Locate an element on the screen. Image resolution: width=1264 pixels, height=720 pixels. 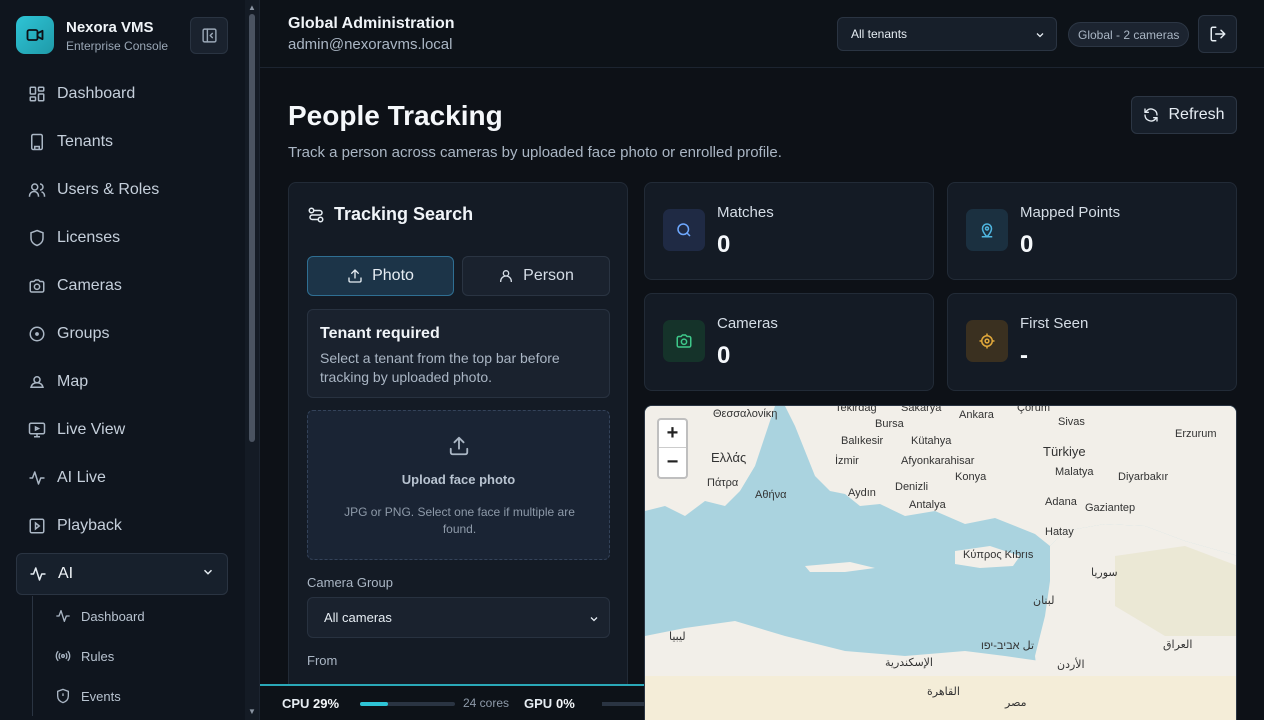
map-label: Denizli is located at coordinates (912, 487).